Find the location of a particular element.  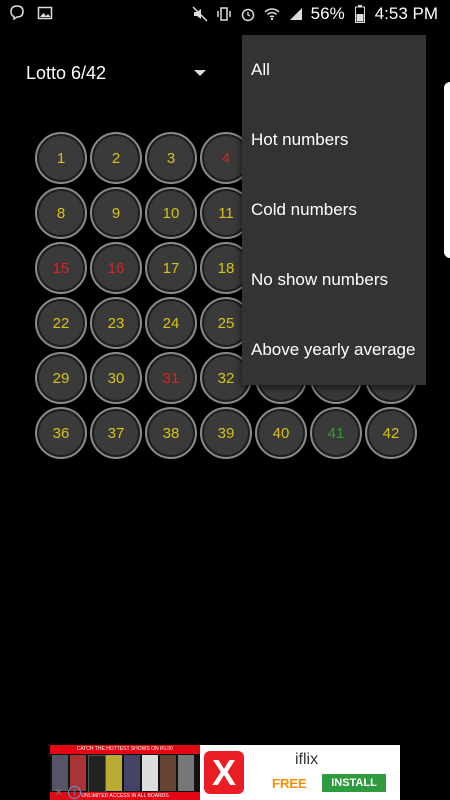

vibrate-icon is located at coordinates (224, 14).